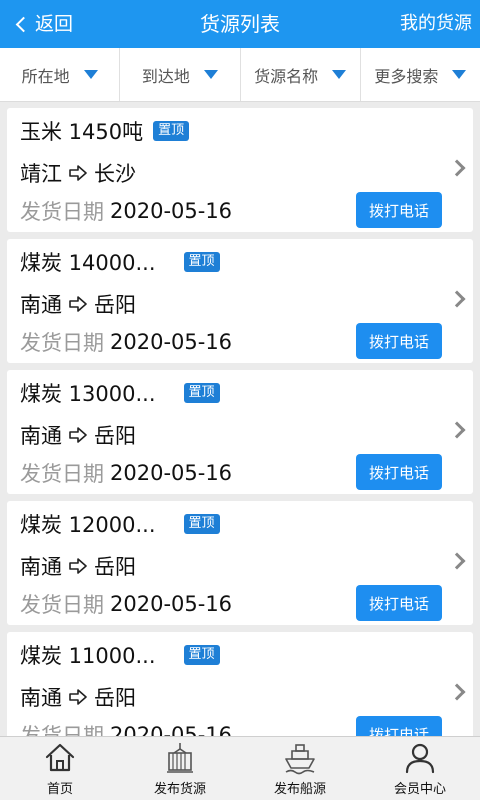 The image size is (480, 800). What do you see at coordinates (419, 789) in the screenshot?
I see `tab-label: 会员中心` at bounding box center [419, 789].